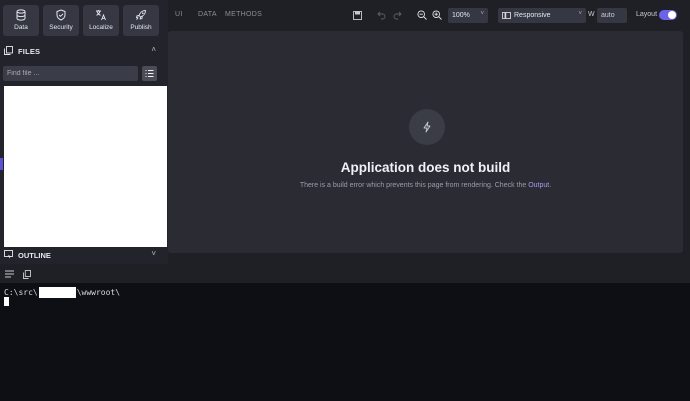 This screenshot has width=690, height=401. I want to click on localize-button-label: Localize, so click(101, 27).